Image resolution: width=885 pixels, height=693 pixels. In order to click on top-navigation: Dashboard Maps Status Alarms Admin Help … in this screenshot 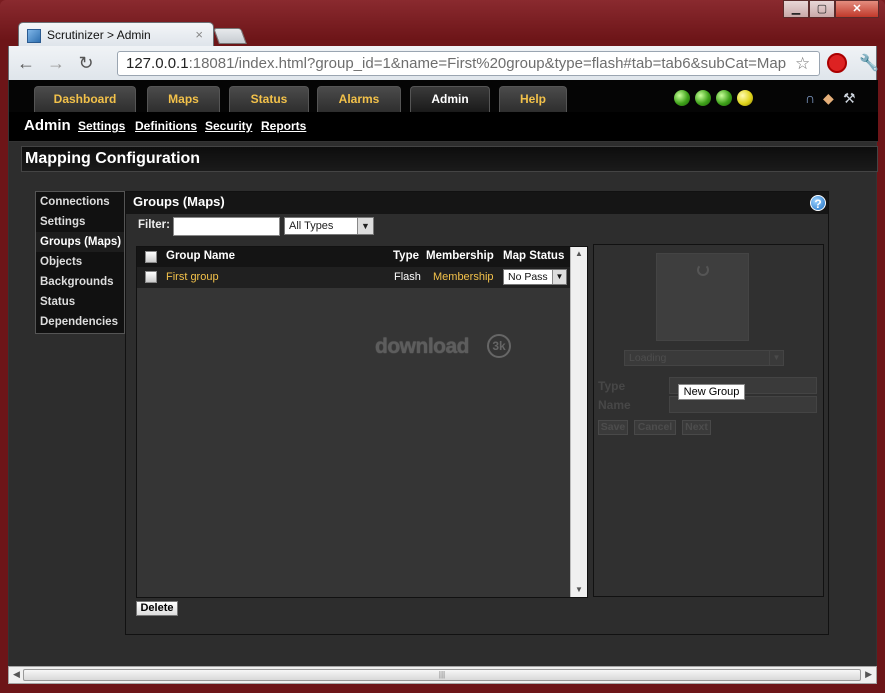, I will do `click(443, 96)`.